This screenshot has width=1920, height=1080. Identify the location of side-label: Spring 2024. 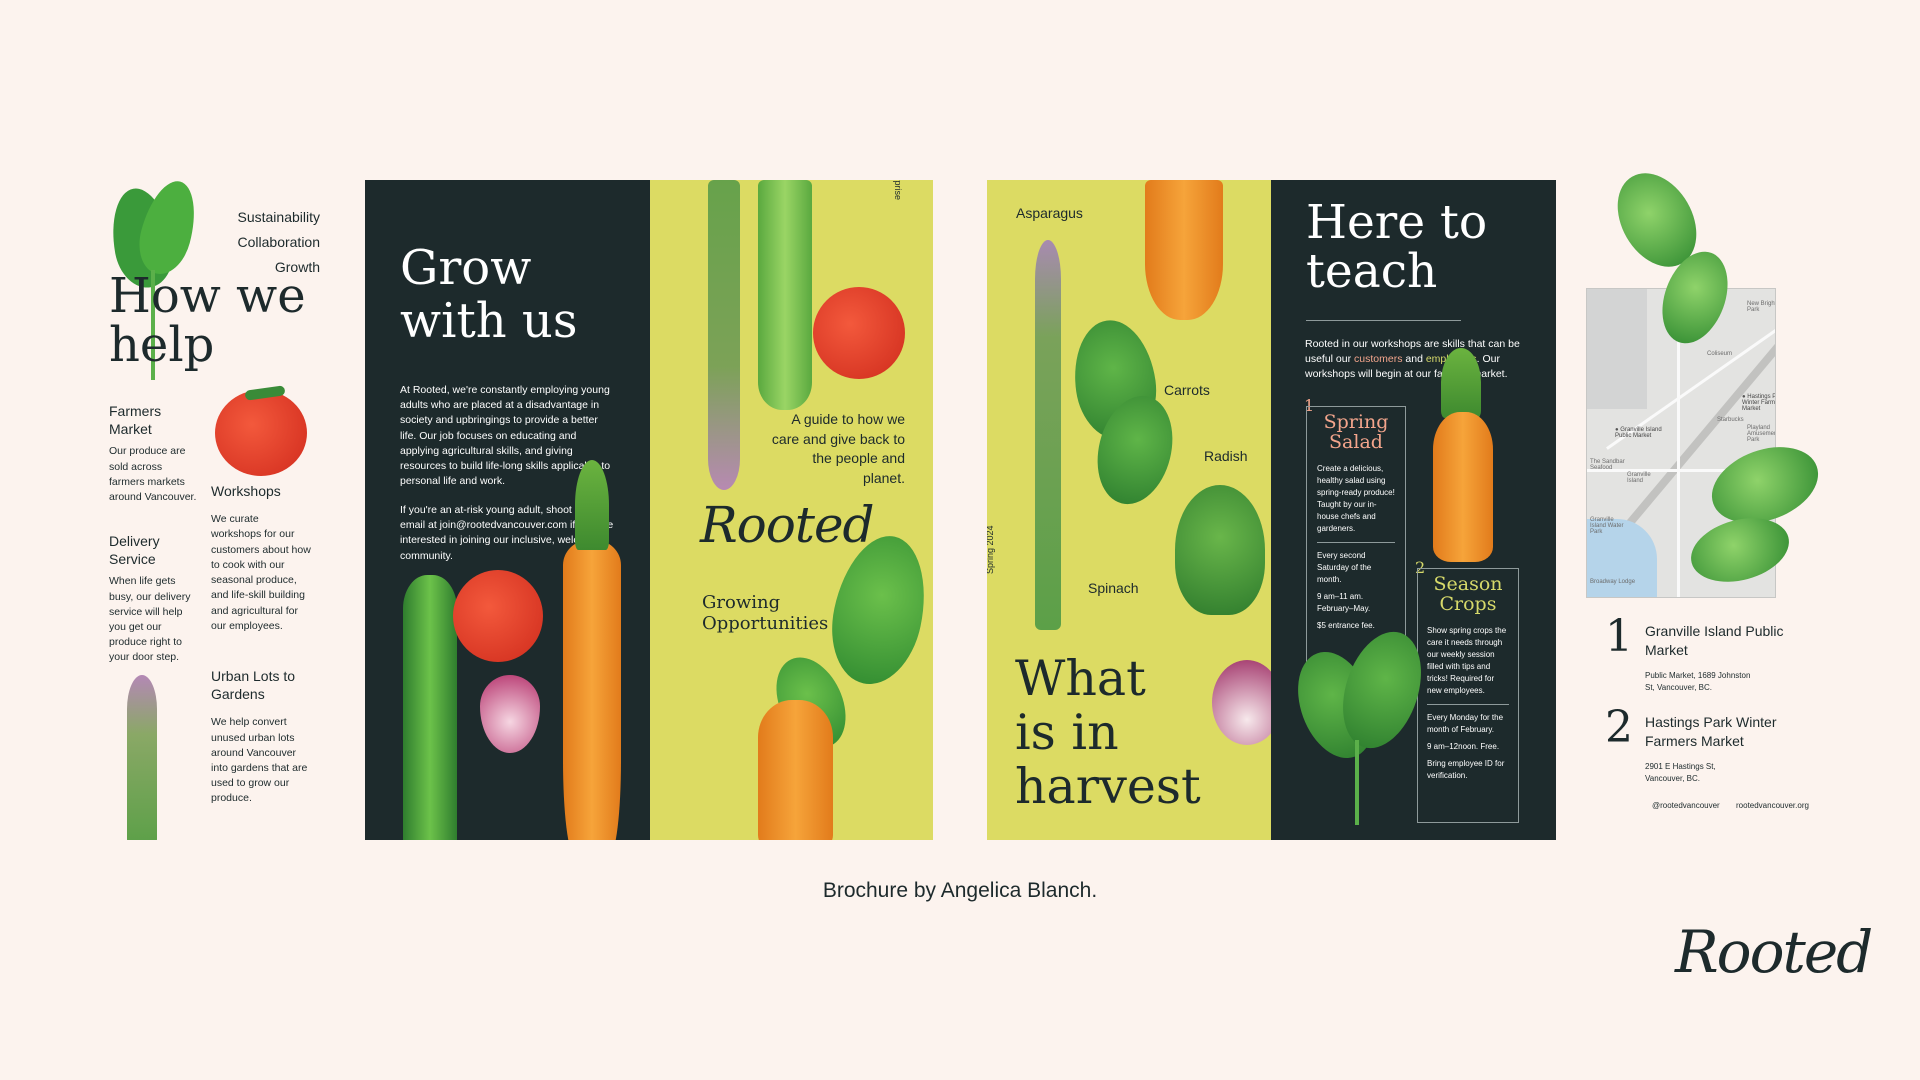
(991, 549).